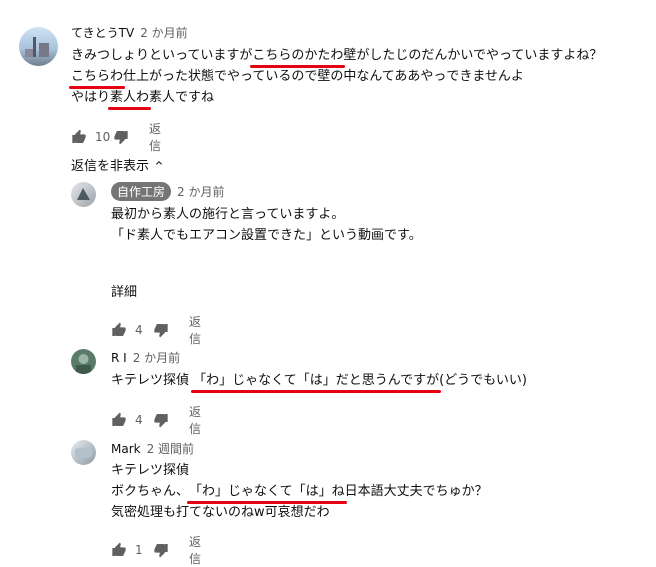  What do you see at coordinates (102, 33) in the screenshot?
I see `author-name: てきとうTV` at bounding box center [102, 33].